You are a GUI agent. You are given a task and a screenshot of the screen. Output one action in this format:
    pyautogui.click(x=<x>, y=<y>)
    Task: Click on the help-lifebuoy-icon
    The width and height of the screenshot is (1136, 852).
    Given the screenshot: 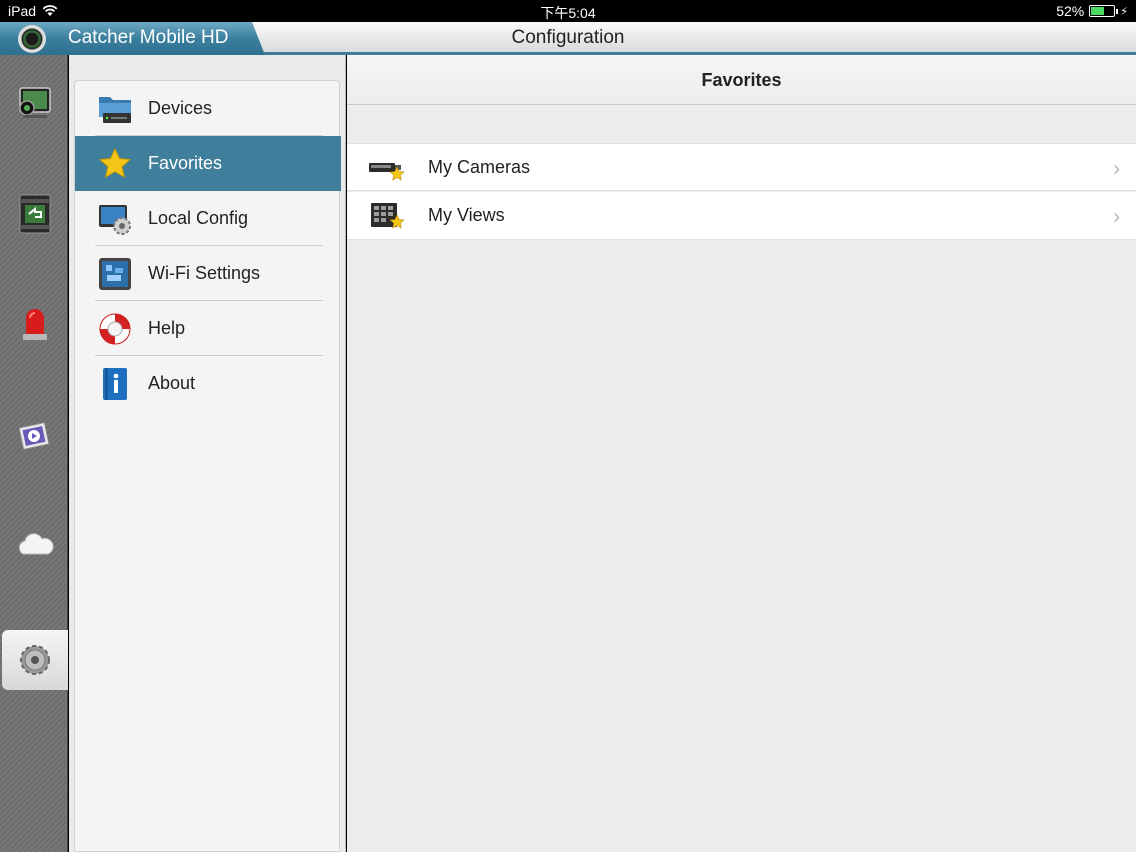 What is the action you would take?
    pyautogui.click(x=115, y=328)
    